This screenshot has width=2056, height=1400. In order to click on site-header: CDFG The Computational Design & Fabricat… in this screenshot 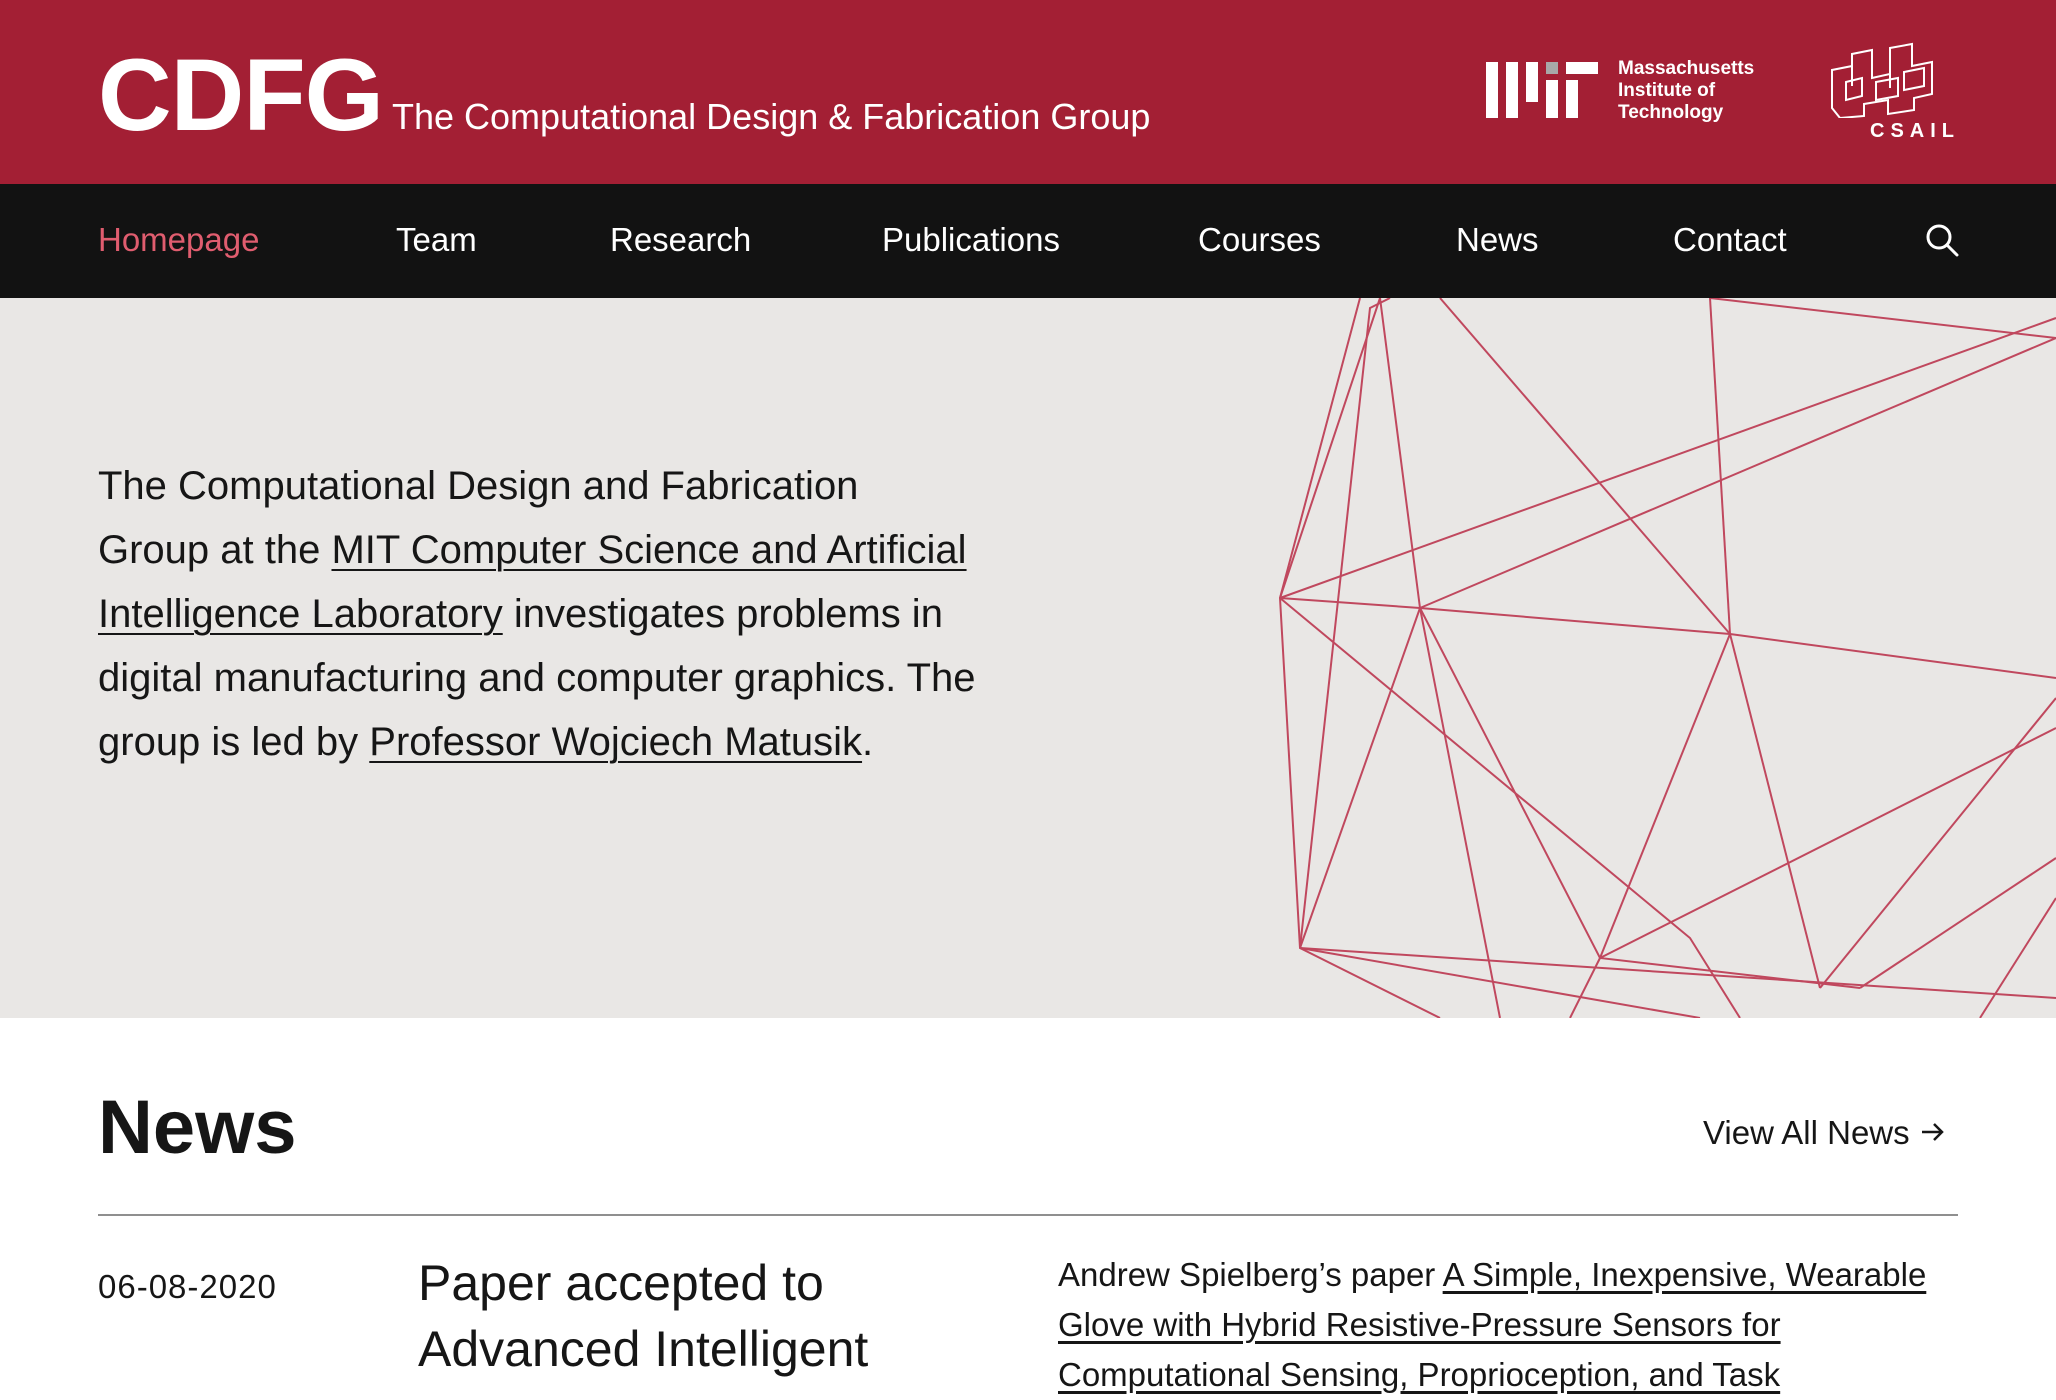, I will do `click(1028, 92)`.